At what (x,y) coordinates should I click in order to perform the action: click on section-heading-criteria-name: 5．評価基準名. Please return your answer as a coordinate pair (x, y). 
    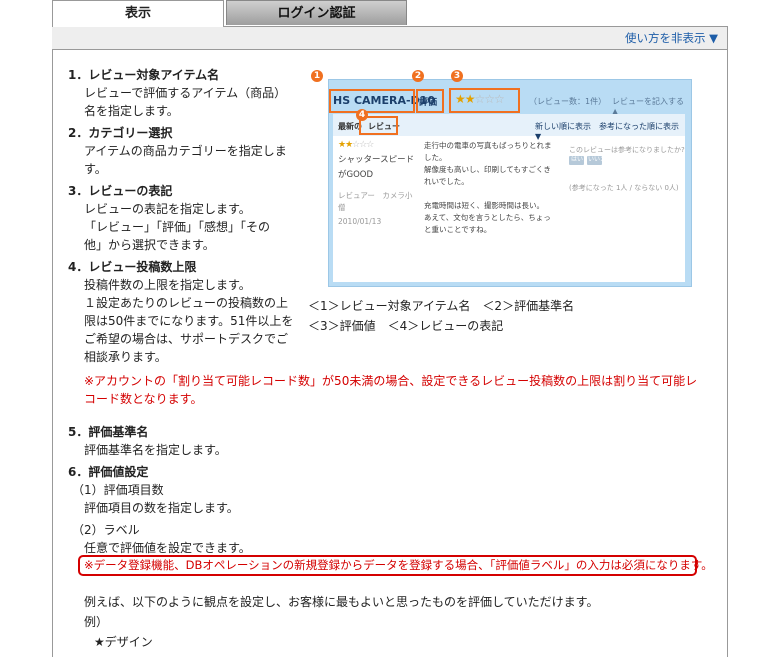
    Looking at the image, I should click on (108, 432).